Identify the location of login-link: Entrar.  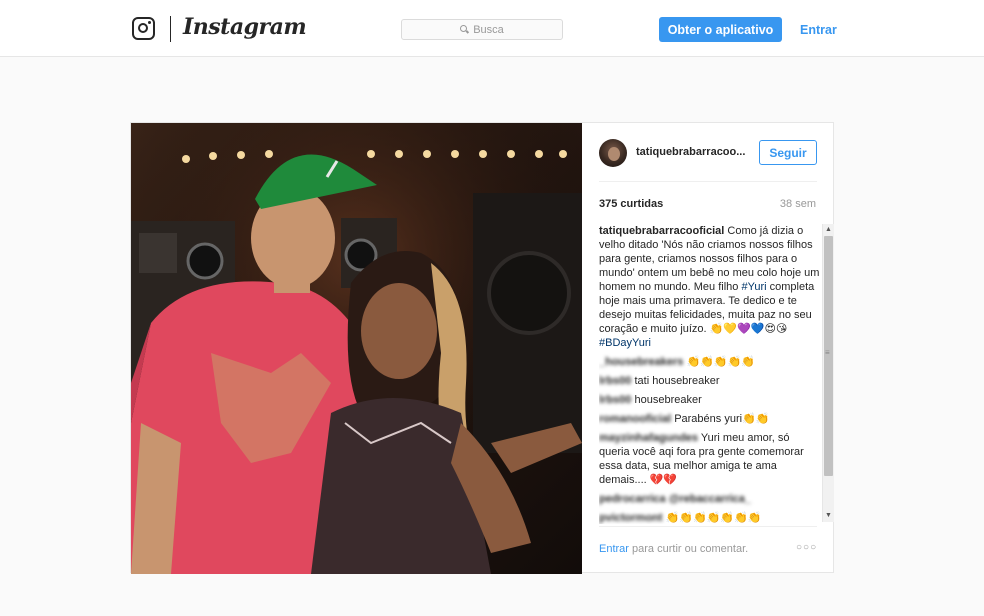
(818, 30).